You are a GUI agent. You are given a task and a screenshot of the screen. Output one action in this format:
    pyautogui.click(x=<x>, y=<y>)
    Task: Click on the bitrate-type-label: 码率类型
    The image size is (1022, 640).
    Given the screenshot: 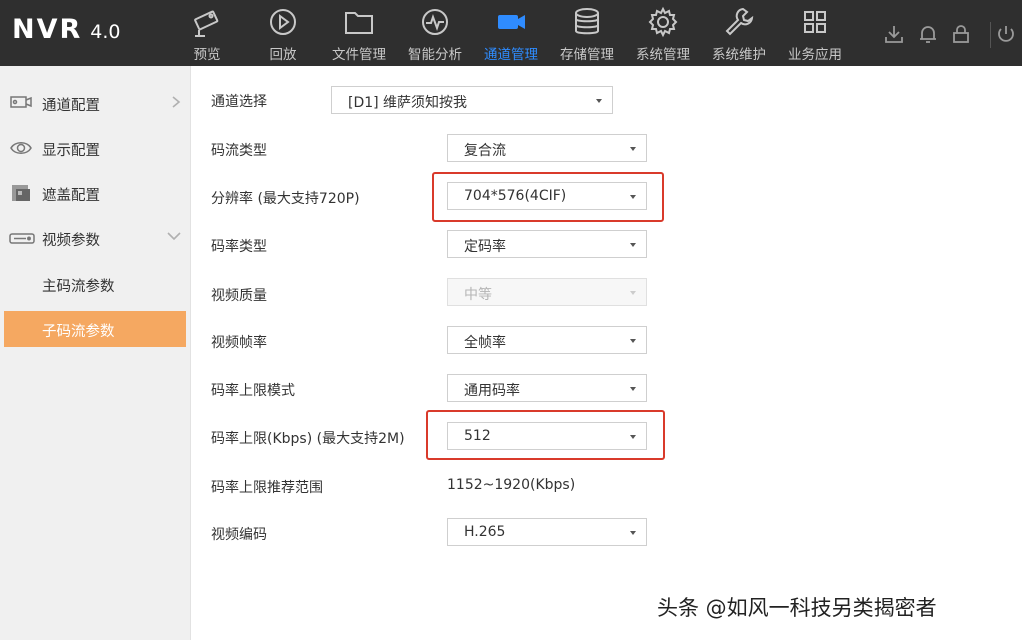 What is the action you would take?
    pyautogui.click(x=239, y=247)
    